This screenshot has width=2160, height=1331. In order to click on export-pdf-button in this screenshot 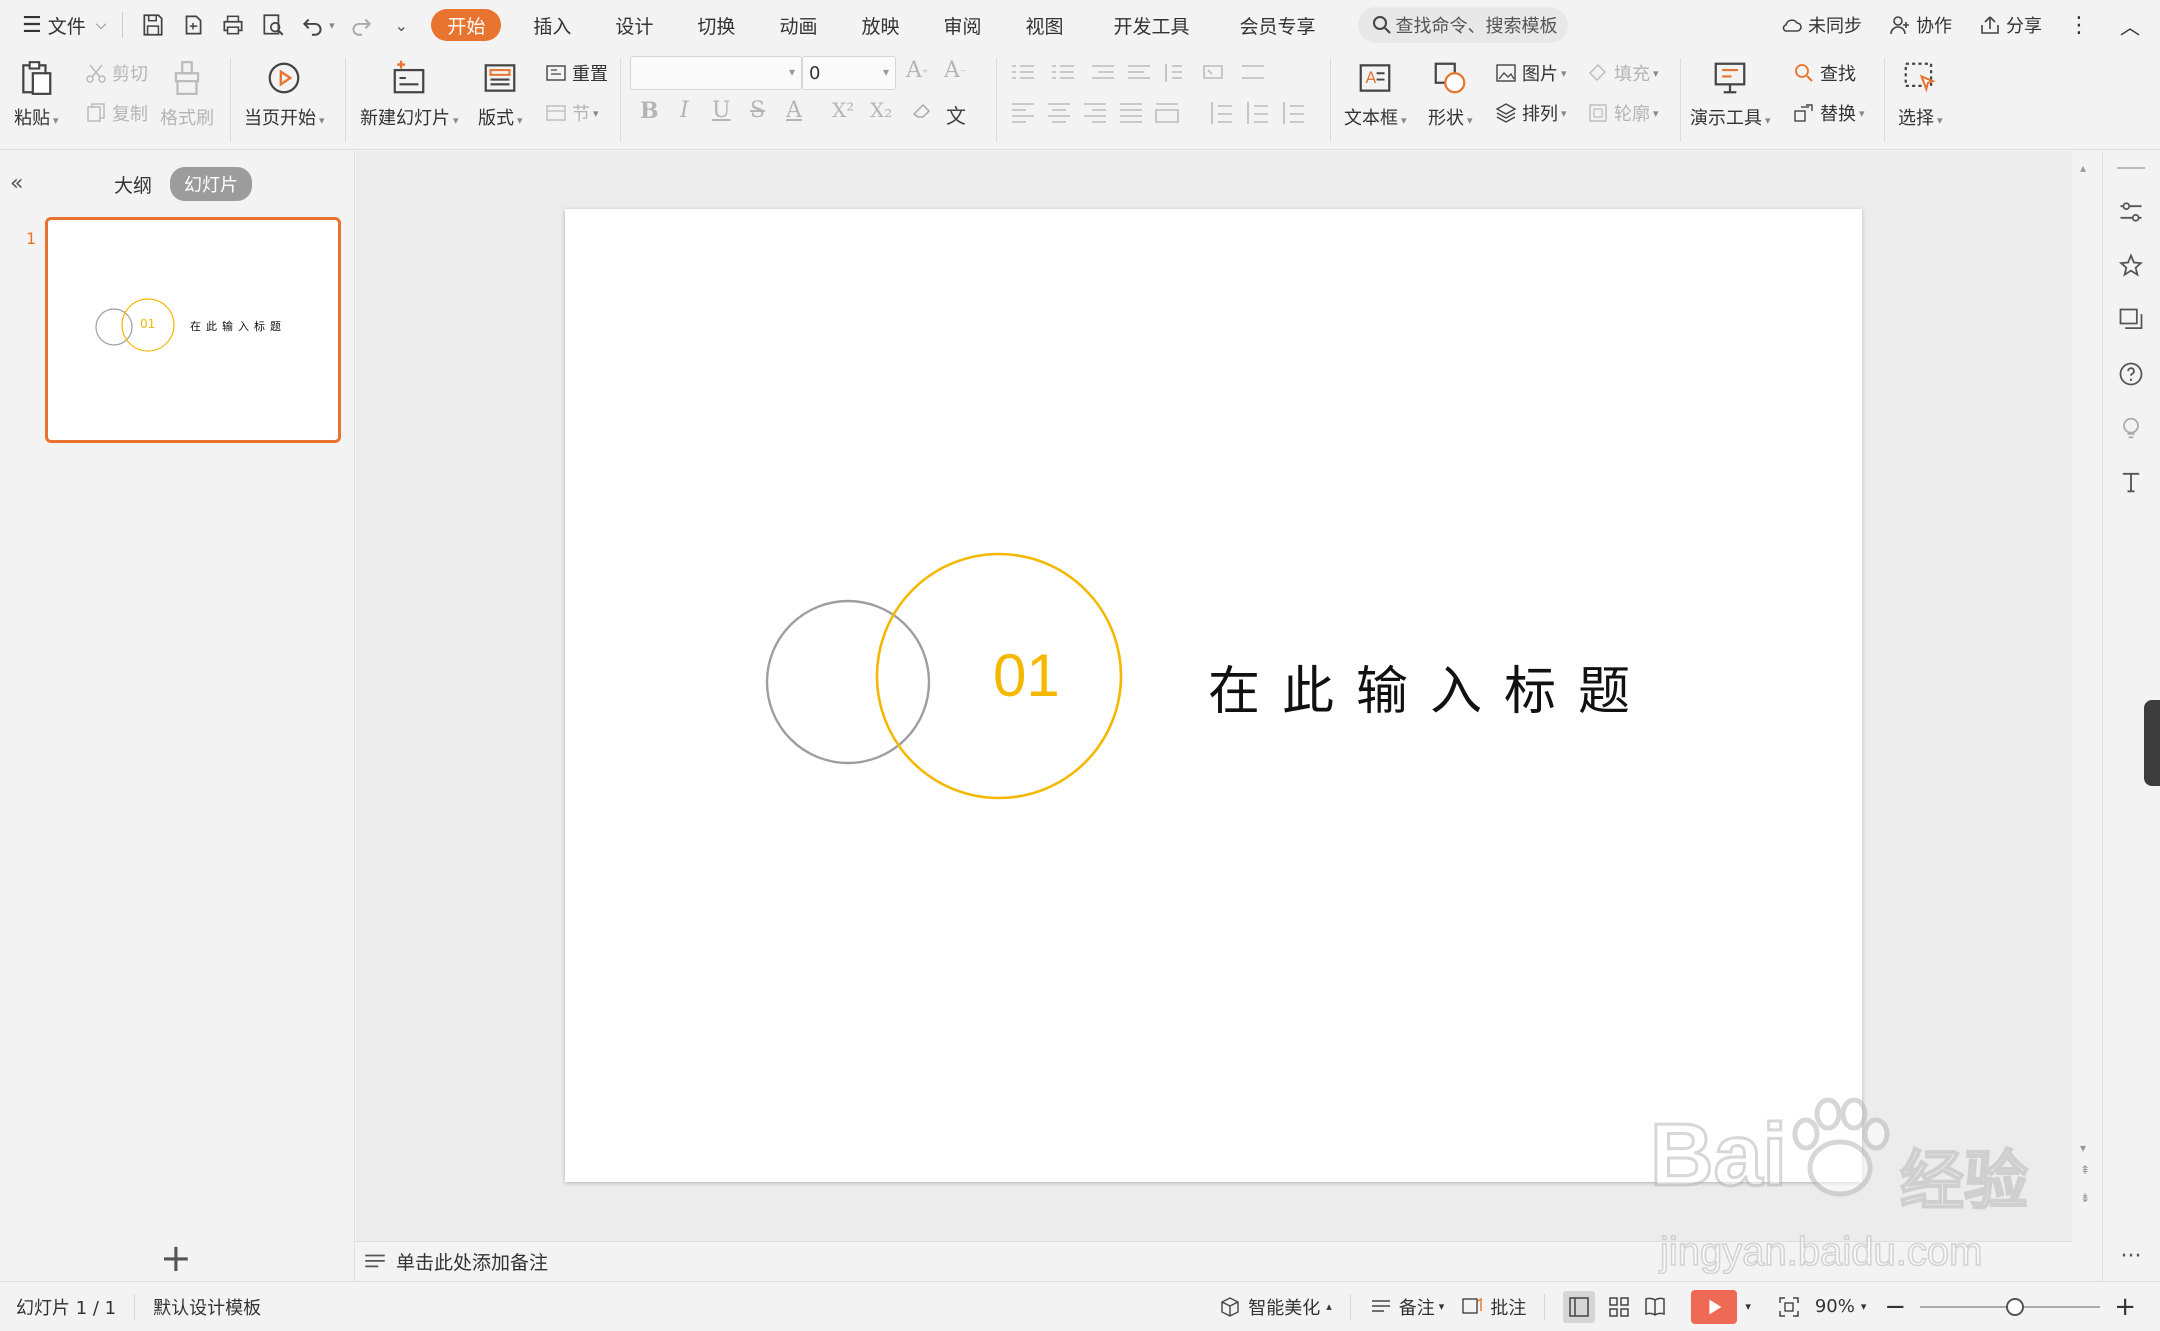, I will do `click(193, 25)`.